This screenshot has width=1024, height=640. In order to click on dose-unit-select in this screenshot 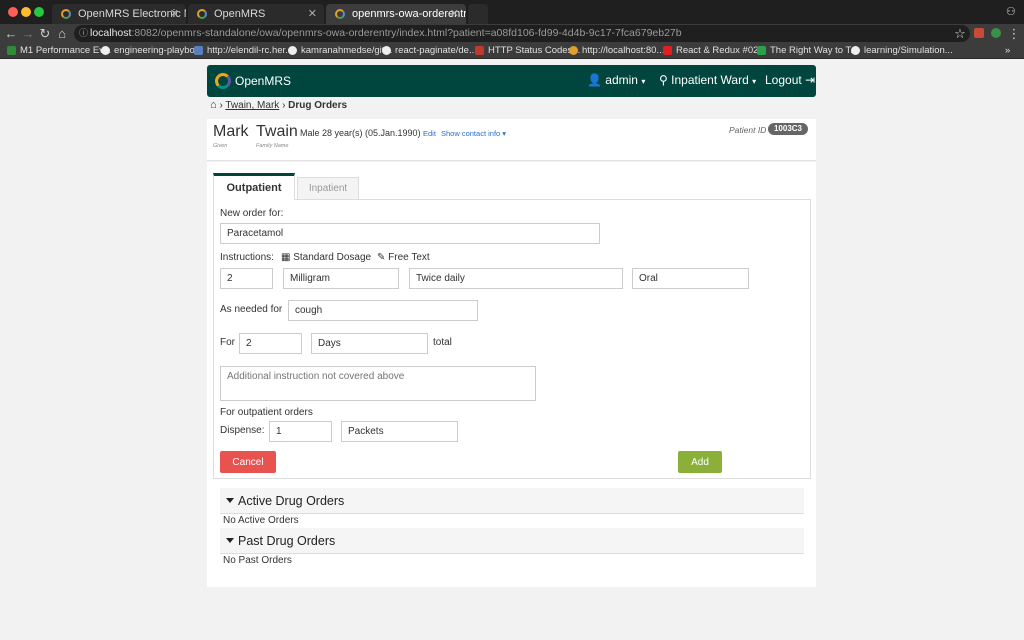, I will do `click(341, 278)`.